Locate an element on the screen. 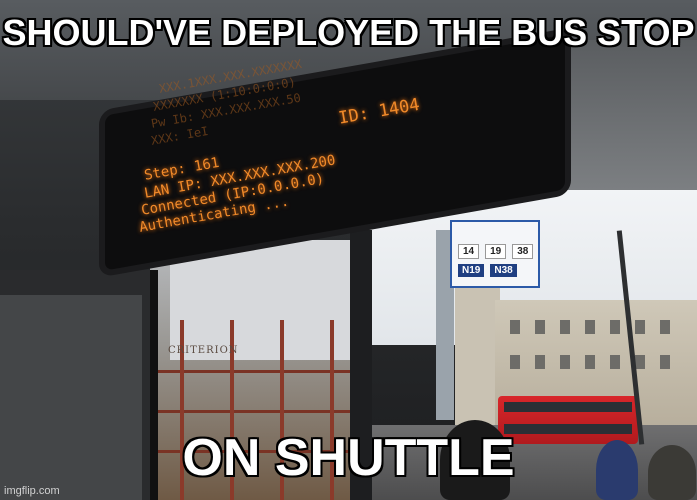 The height and width of the screenshot is (500, 697). night-route-number: N19 is located at coordinates (471, 270).